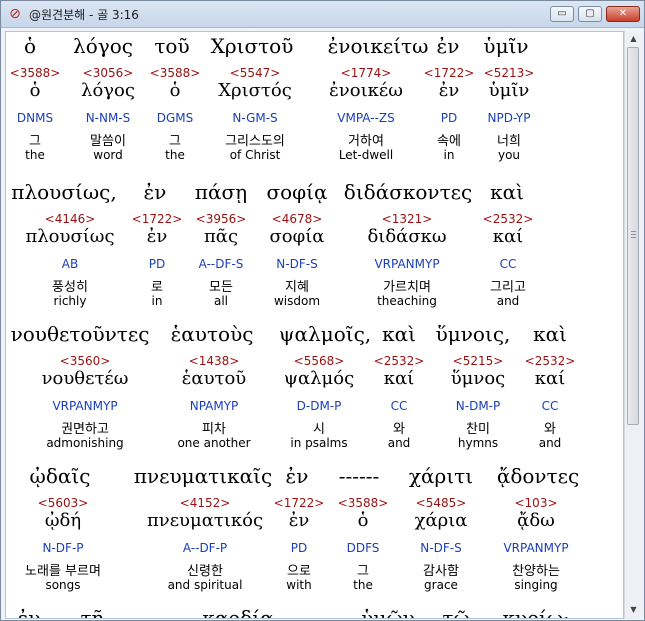 This screenshot has height=621, width=645. I want to click on greek-word: νουθετοῦντες, so click(80, 334).